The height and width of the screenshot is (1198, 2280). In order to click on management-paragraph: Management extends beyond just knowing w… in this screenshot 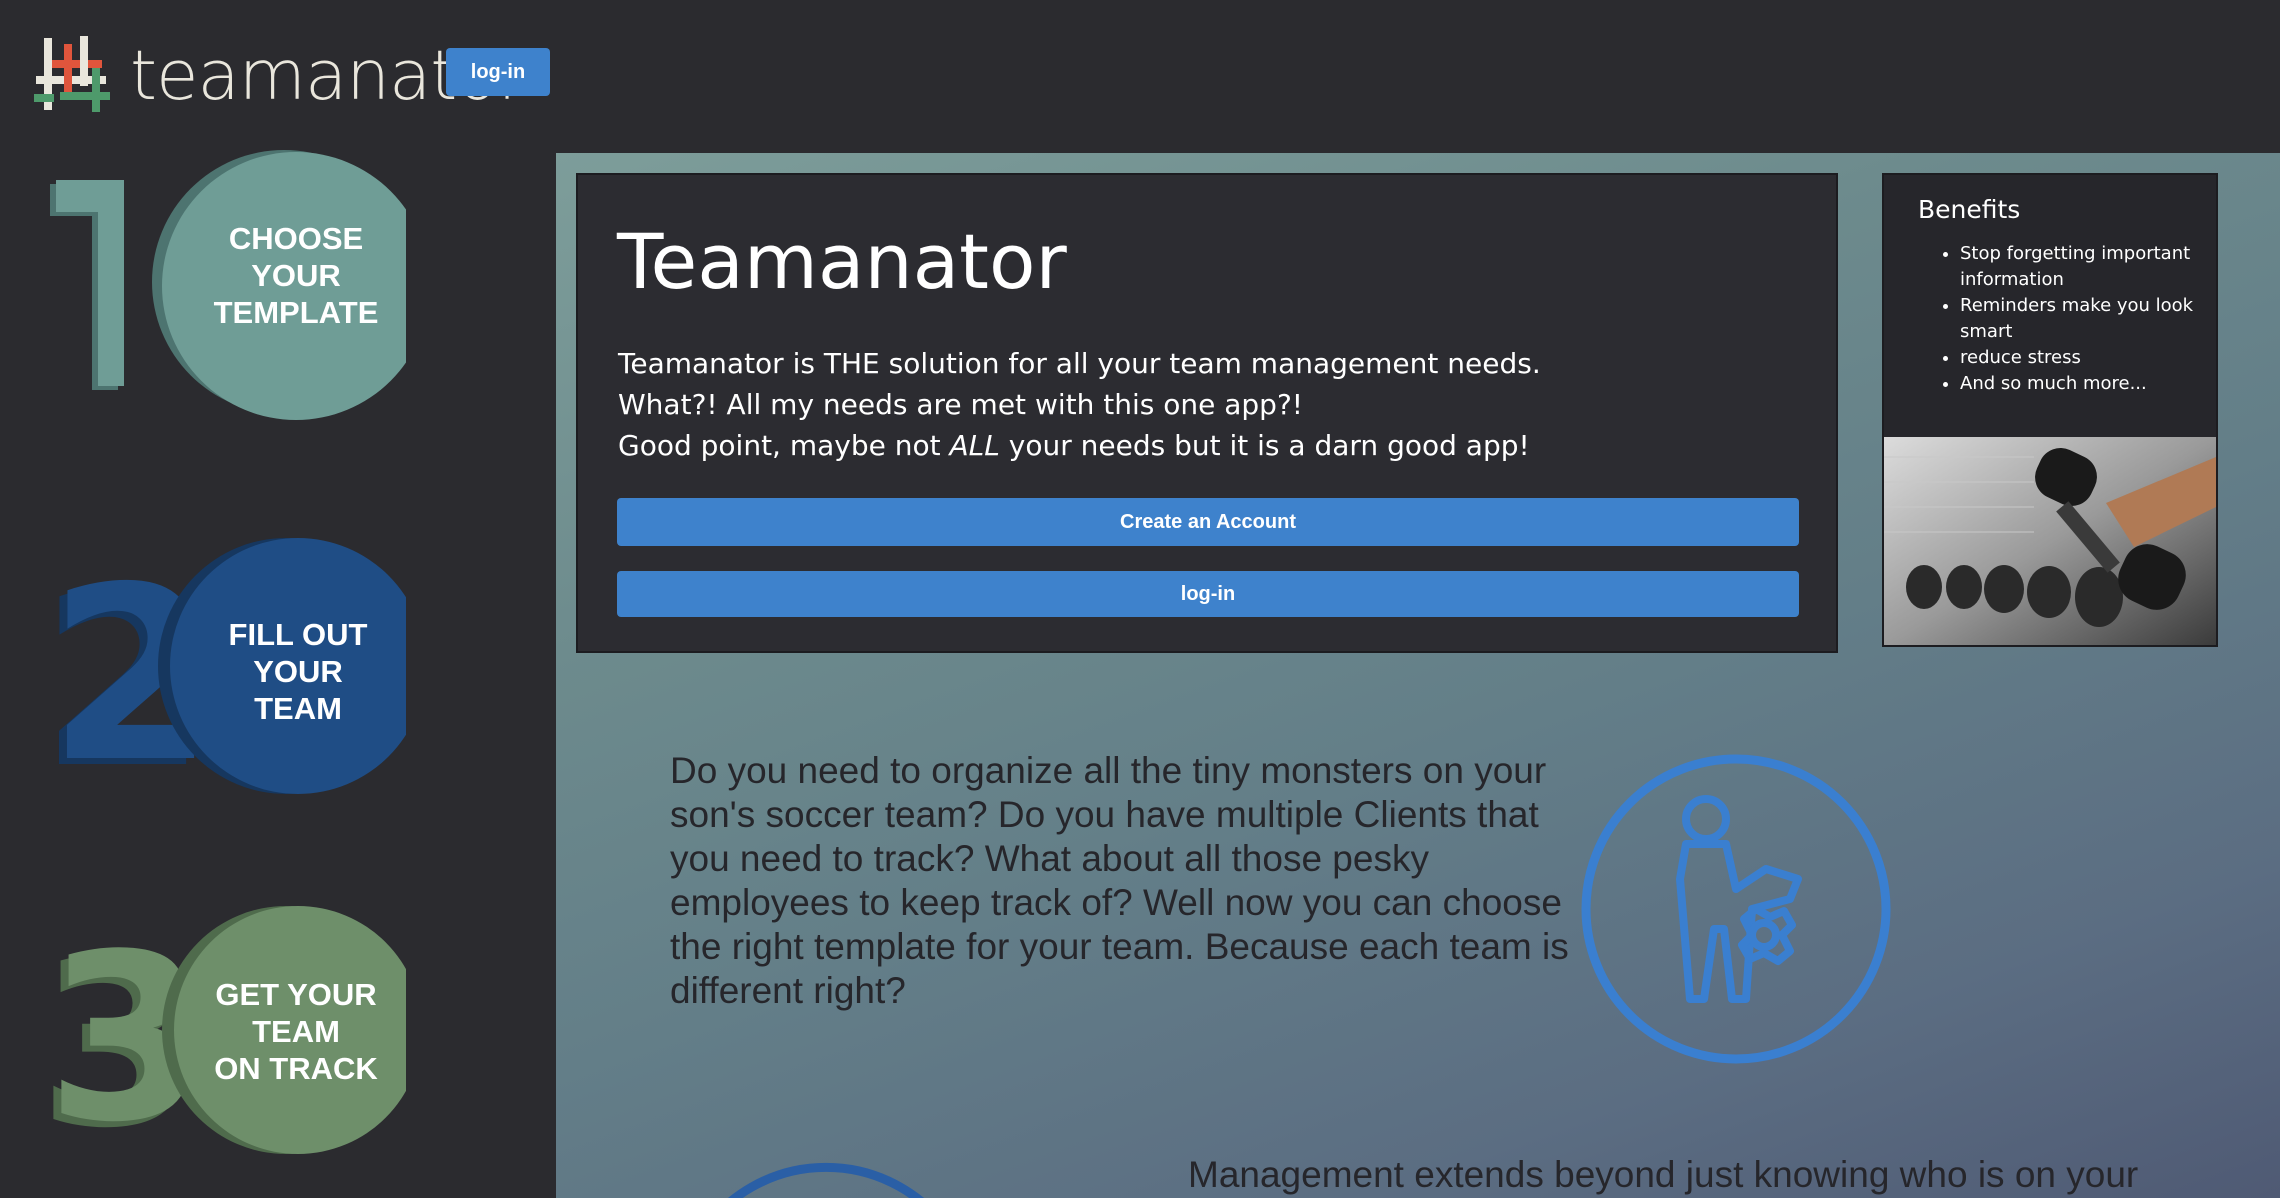, I will do `click(1663, 1174)`.